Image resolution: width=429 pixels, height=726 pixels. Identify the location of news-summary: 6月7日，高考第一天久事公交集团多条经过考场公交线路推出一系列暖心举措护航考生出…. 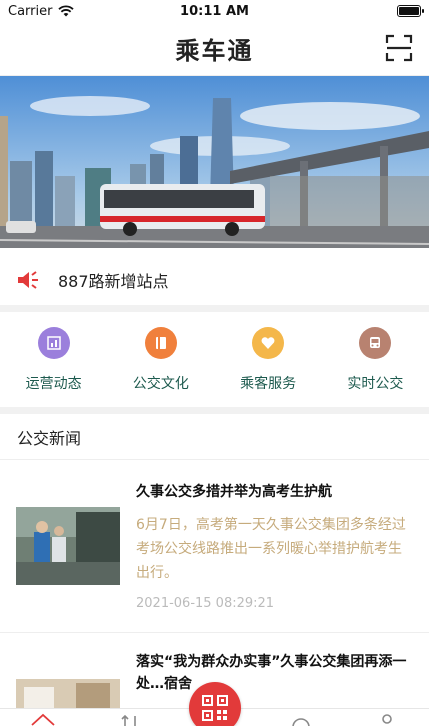
(271, 549).